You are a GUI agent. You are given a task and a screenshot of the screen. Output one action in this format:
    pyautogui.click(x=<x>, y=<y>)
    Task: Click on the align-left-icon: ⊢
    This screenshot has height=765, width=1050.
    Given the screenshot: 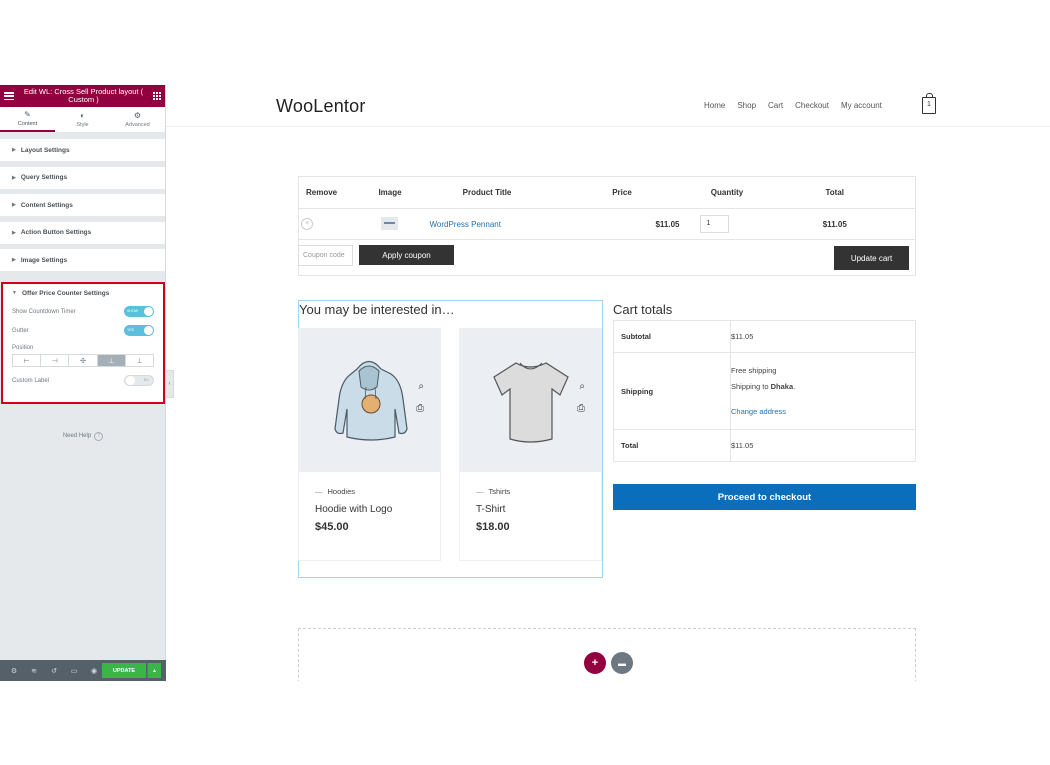 What is the action you would take?
    pyautogui.click(x=27, y=360)
    